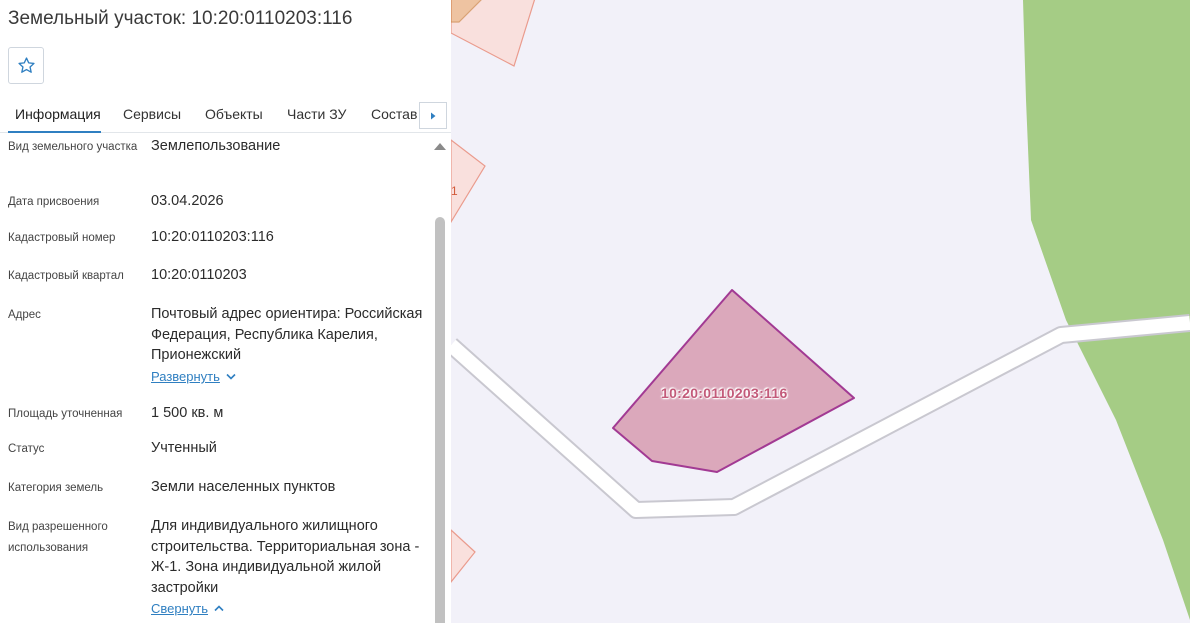  What do you see at coordinates (234, 114) in the screenshot?
I see `tab-objects: Объекты` at bounding box center [234, 114].